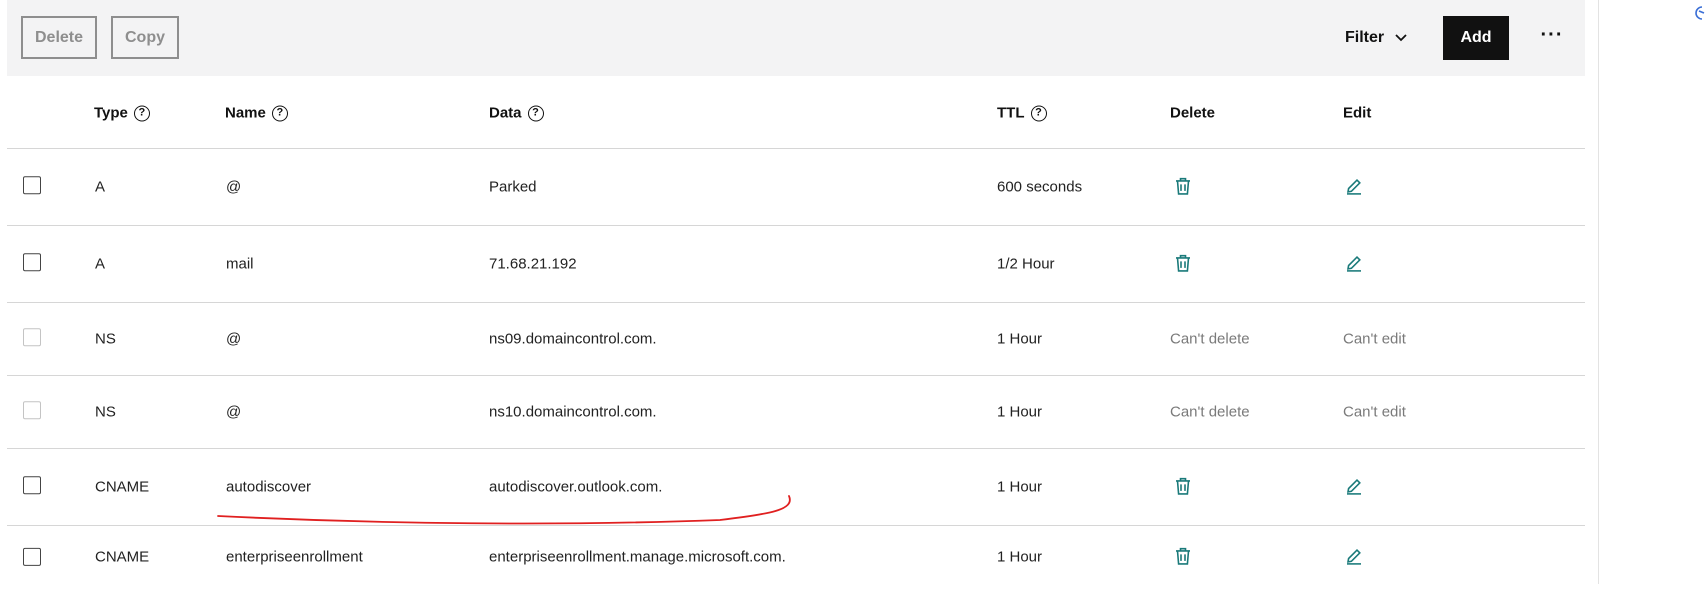 Image resolution: width=1705 pixels, height=603 pixels. Describe the element at coordinates (1552, 35) in the screenshot. I see `ellipsis-icon: ···` at that location.